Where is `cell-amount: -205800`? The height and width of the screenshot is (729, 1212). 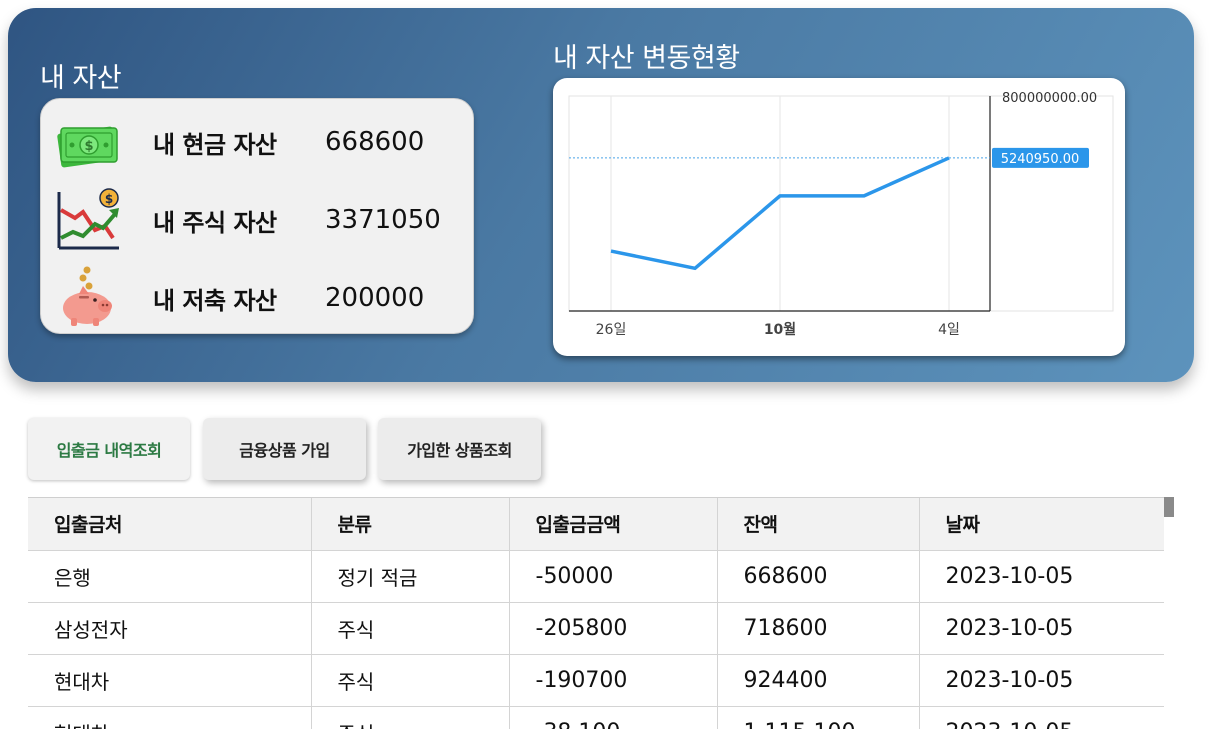 cell-amount: -205800 is located at coordinates (613, 628).